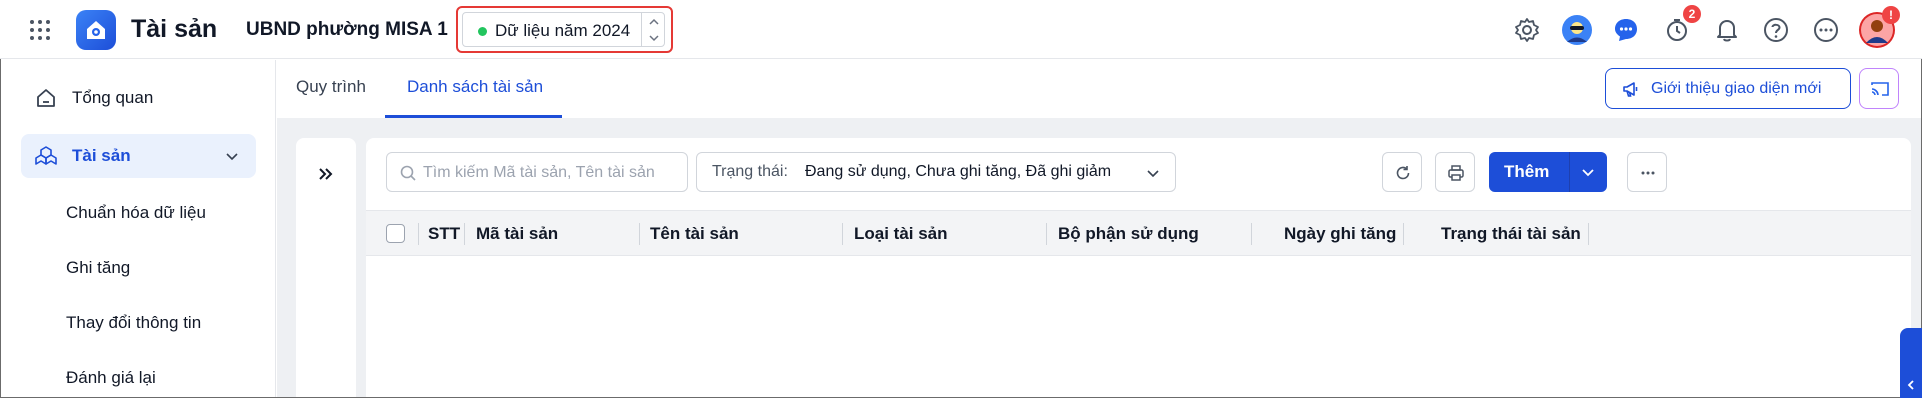 This screenshot has height=398, width=1922. I want to click on home-icon, so click(46, 98).